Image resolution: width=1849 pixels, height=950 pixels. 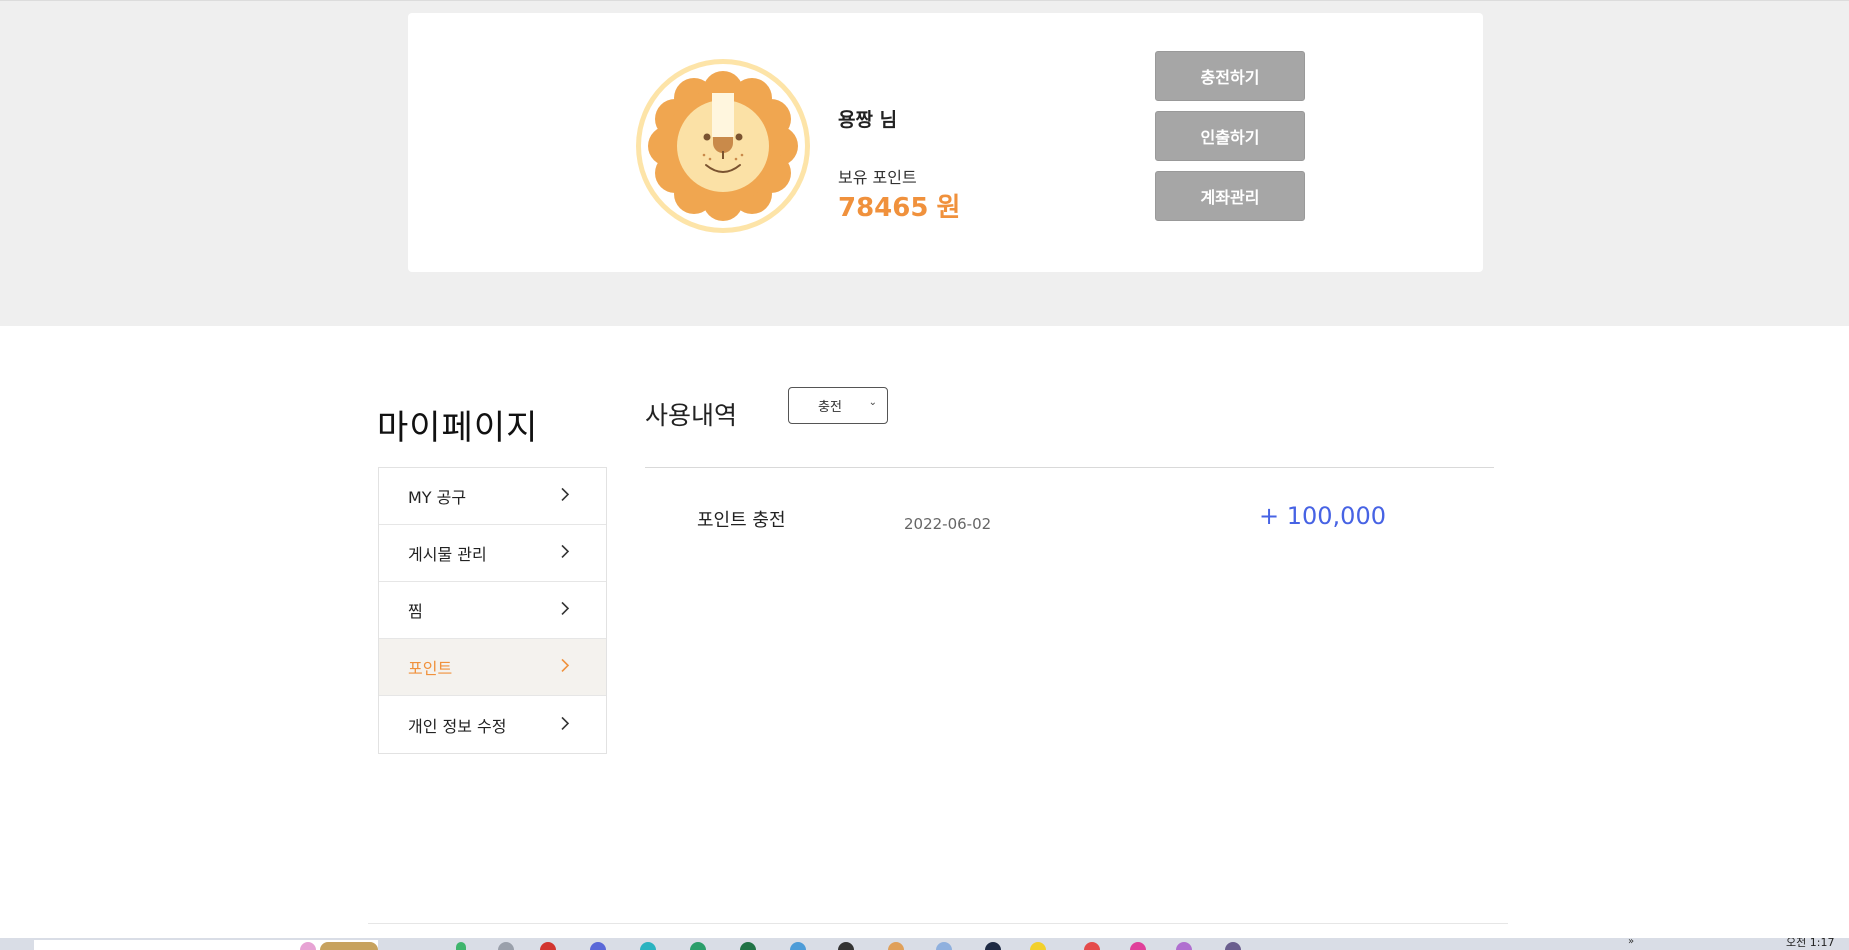 I want to click on sidebar-item-edit-profile: 개인 정보 수정, so click(x=492, y=724).